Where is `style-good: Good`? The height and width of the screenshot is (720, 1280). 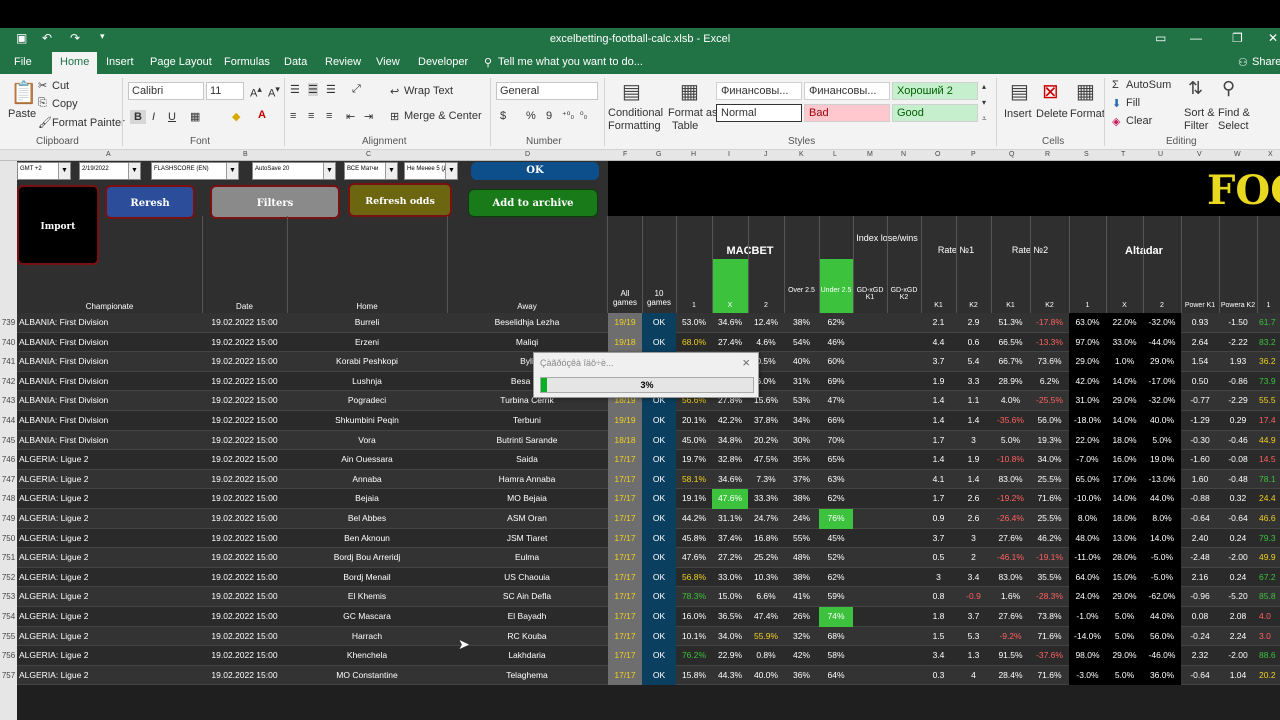 style-good: Good is located at coordinates (935, 113).